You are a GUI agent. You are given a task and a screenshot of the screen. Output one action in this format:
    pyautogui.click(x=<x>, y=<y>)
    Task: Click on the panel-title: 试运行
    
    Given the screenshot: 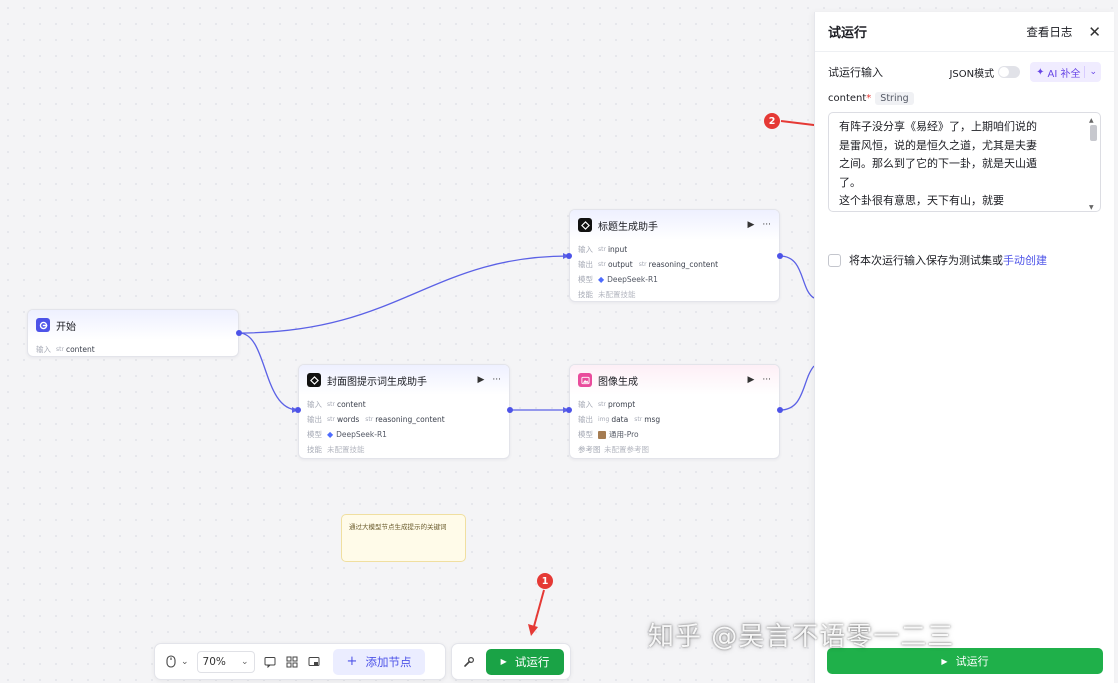 What is the action you would take?
    pyautogui.click(x=848, y=33)
    